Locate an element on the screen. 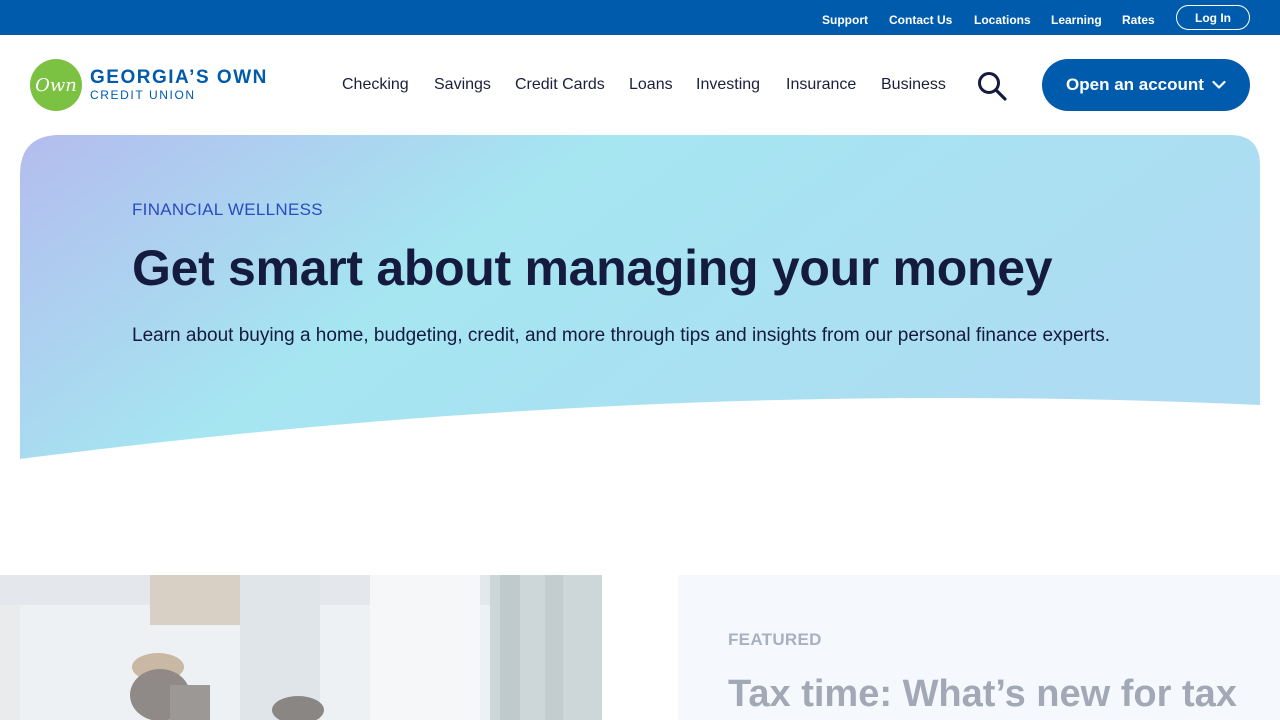 Image resolution: width=1280 pixels, height=720 pixels. logo-wordmark: GEORGIA’S OWN CREDIT UNION is located at coordinates (179, 85).